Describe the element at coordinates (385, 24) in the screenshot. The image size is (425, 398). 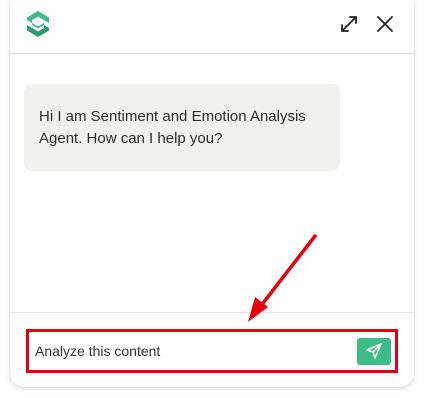
I see `close-icon` at that location.